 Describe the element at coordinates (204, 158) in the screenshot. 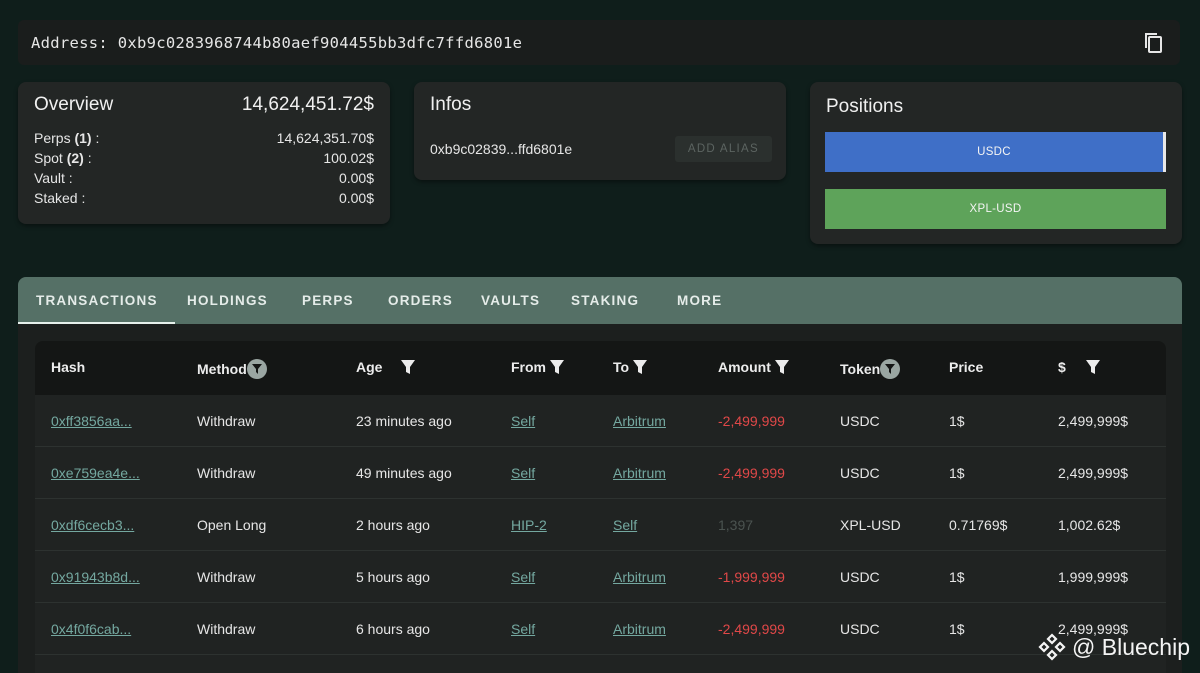

I see `overview-row: Spot (2) : 100.02$` at that location.